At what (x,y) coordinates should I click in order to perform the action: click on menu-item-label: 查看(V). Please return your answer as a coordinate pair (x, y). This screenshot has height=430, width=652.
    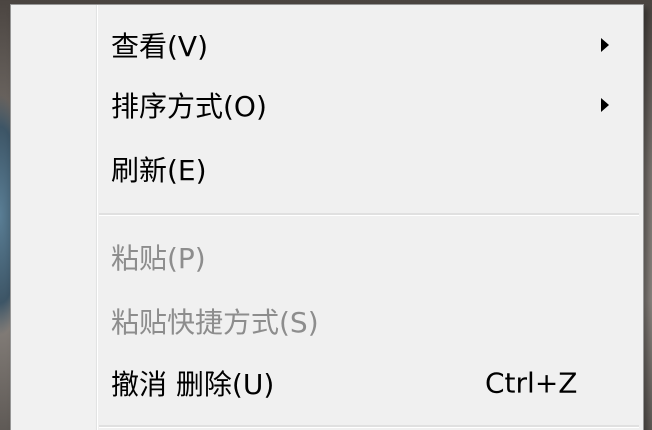
    Looking at the image, I should click on (160, 46).